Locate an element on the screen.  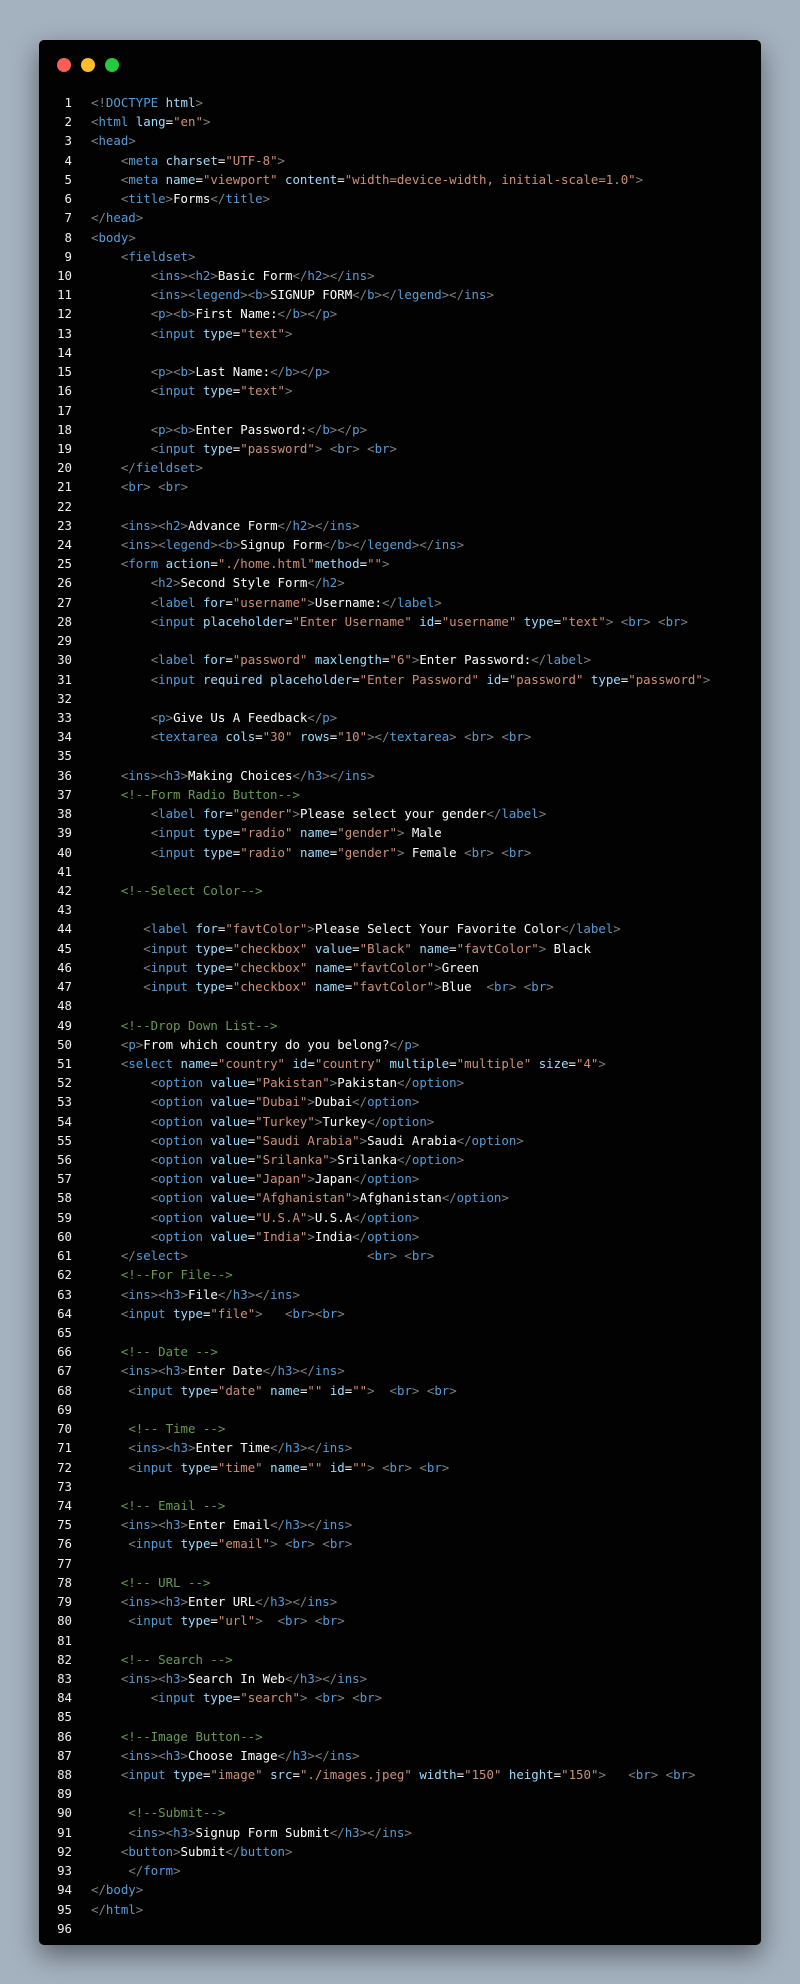
line-content: <input type="email"> <br> <br> is located at coordinates (212, 1543).